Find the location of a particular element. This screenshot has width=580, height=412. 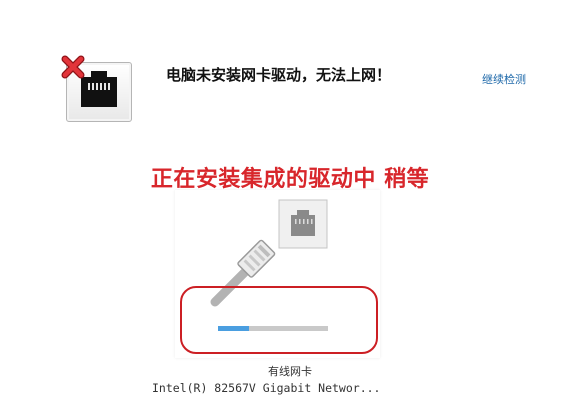

adapter-type-label: 有线网卡 is located at coordinates (290, 371).